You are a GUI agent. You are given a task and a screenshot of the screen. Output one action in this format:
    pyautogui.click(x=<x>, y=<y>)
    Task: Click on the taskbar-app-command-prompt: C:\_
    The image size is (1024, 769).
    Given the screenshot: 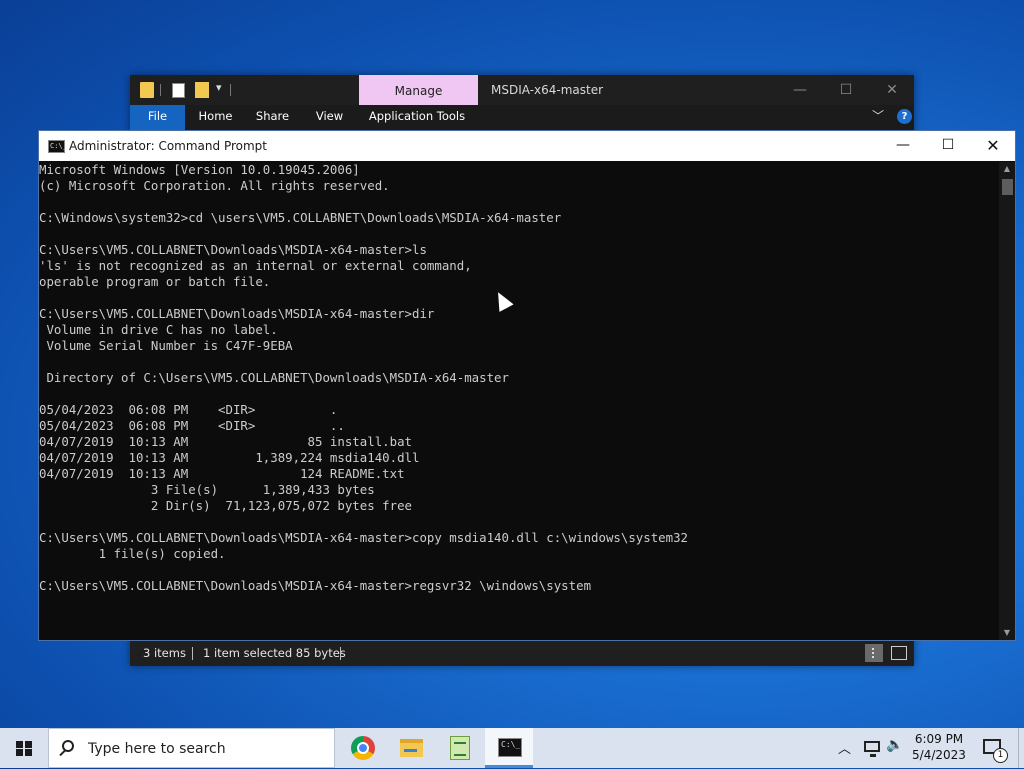 What is the action you would take?
    pyautogui.click(x=509, y=748)
    